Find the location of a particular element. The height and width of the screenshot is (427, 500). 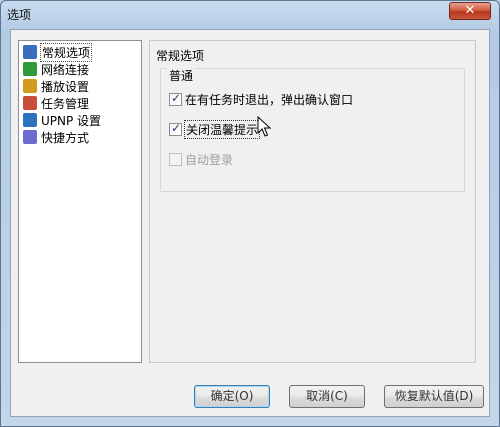

tree-item-playback: 播放设置 is located at coordinates (56, 86).